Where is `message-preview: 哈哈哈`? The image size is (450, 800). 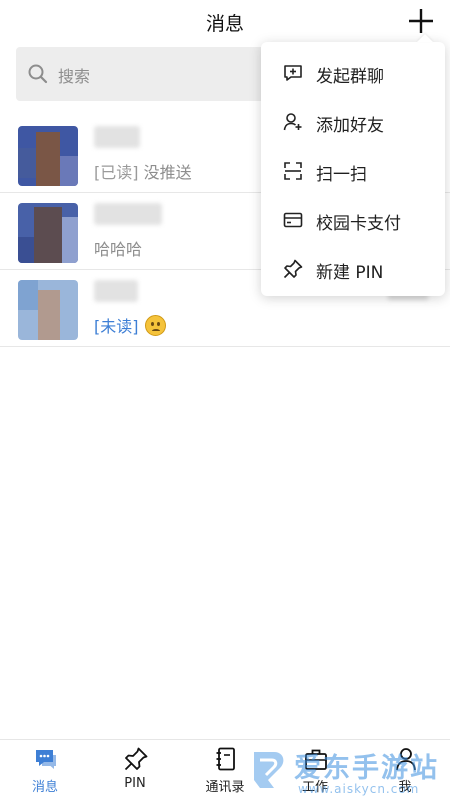 message-preview: 哈哈哈 is located at coordinates (118, 248).